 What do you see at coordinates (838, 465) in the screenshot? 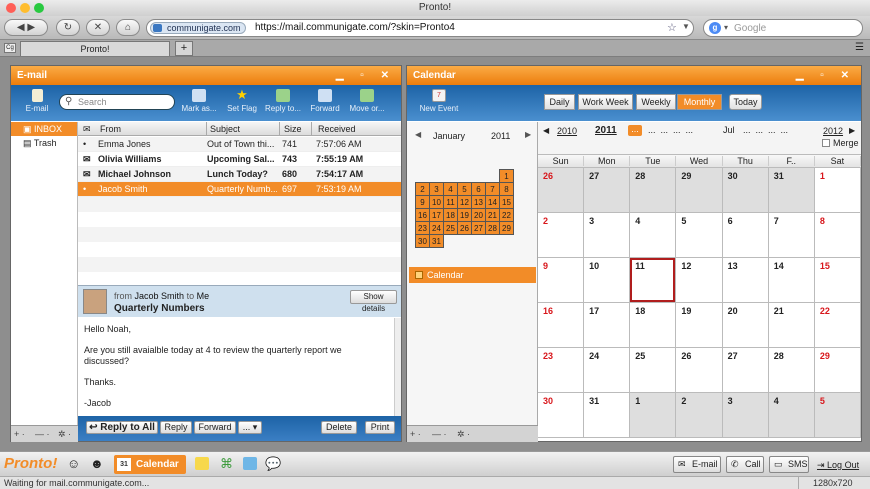
I see `logout-link: ⇥ Log Out` at bounding box center [838, 465].